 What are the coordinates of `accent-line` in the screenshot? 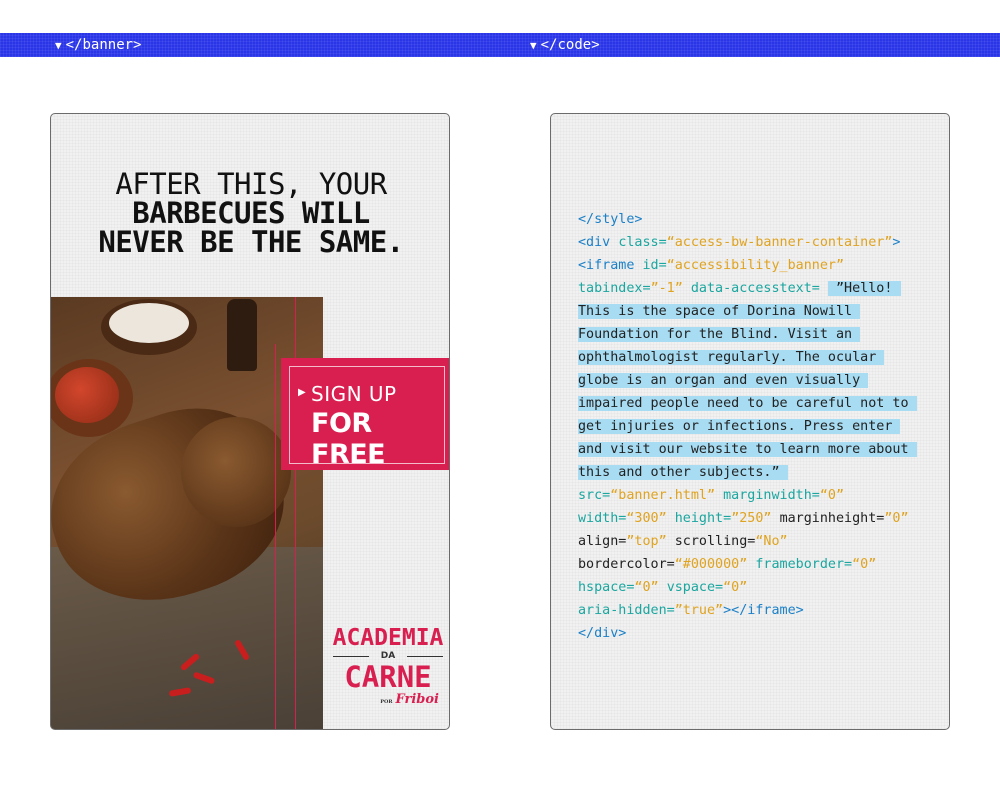 It's located at (275, 536).